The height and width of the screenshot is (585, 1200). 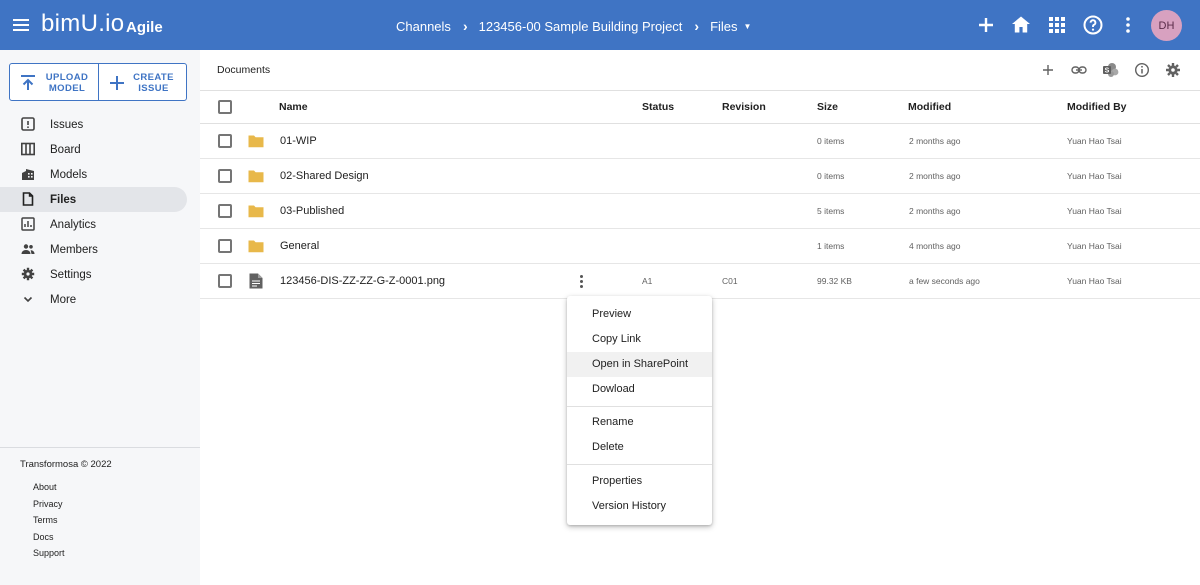 I want to click on breadcrumb-project: 123456-00 Sample Building Project, so click(x=581, y=26).